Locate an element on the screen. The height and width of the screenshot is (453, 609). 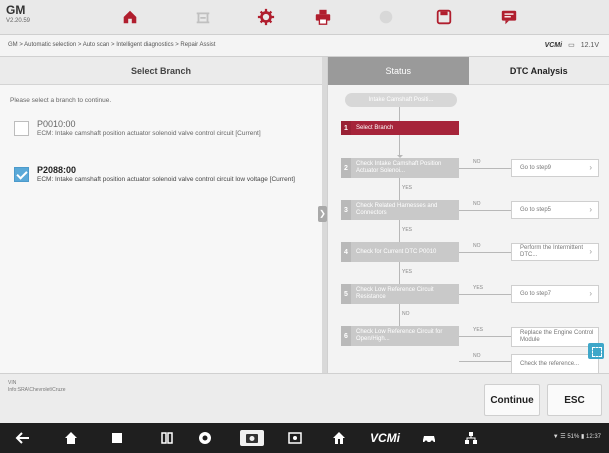
vci-label: VCMi is located at coordinates (553, 45).